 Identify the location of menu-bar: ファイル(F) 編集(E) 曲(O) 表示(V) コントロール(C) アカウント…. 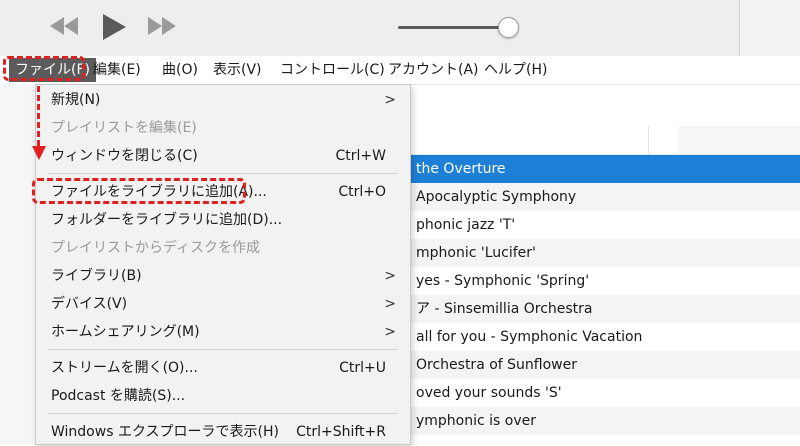
(400, 70).